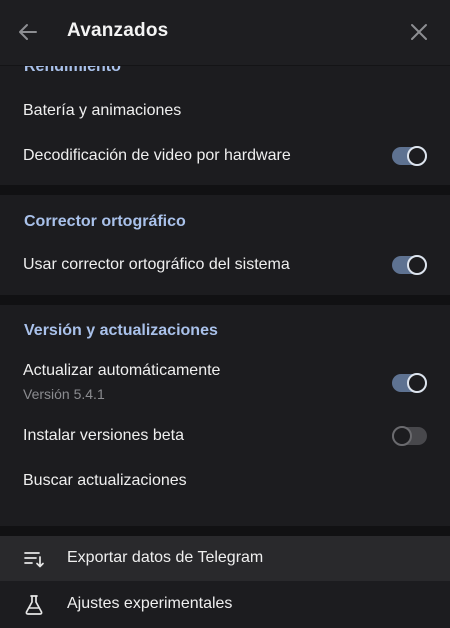  What do you see at coordinates (105, 221) in the screenshot?
I see `section-title-spellcheck: Corrector ortográfico` at bounding box center [105, 221].